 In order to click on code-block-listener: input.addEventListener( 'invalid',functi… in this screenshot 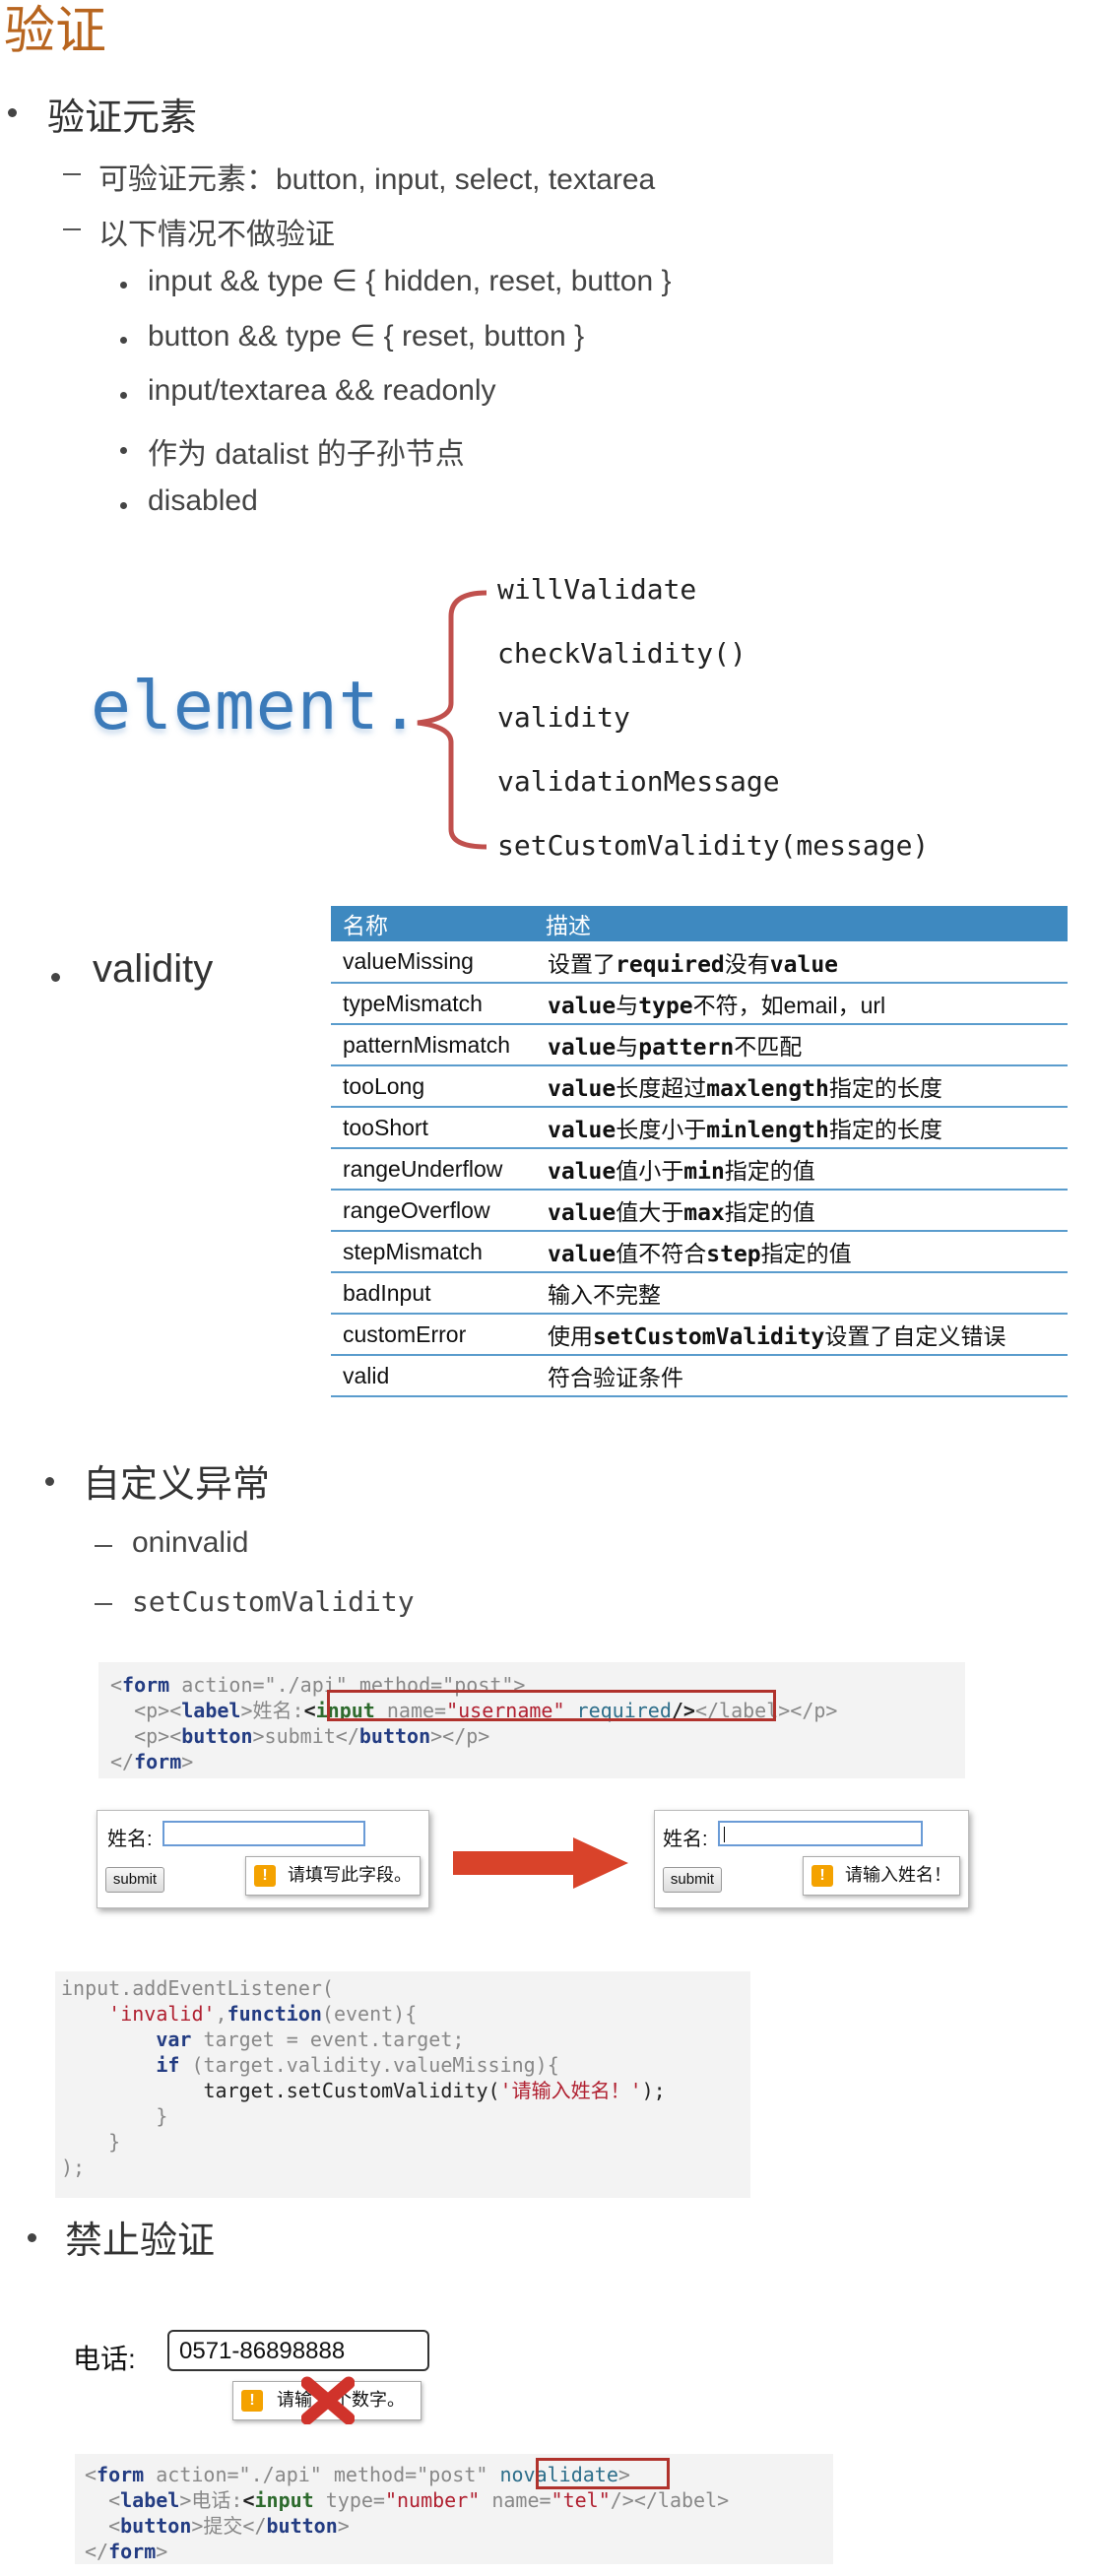, I will do `click(403, 2084)`.